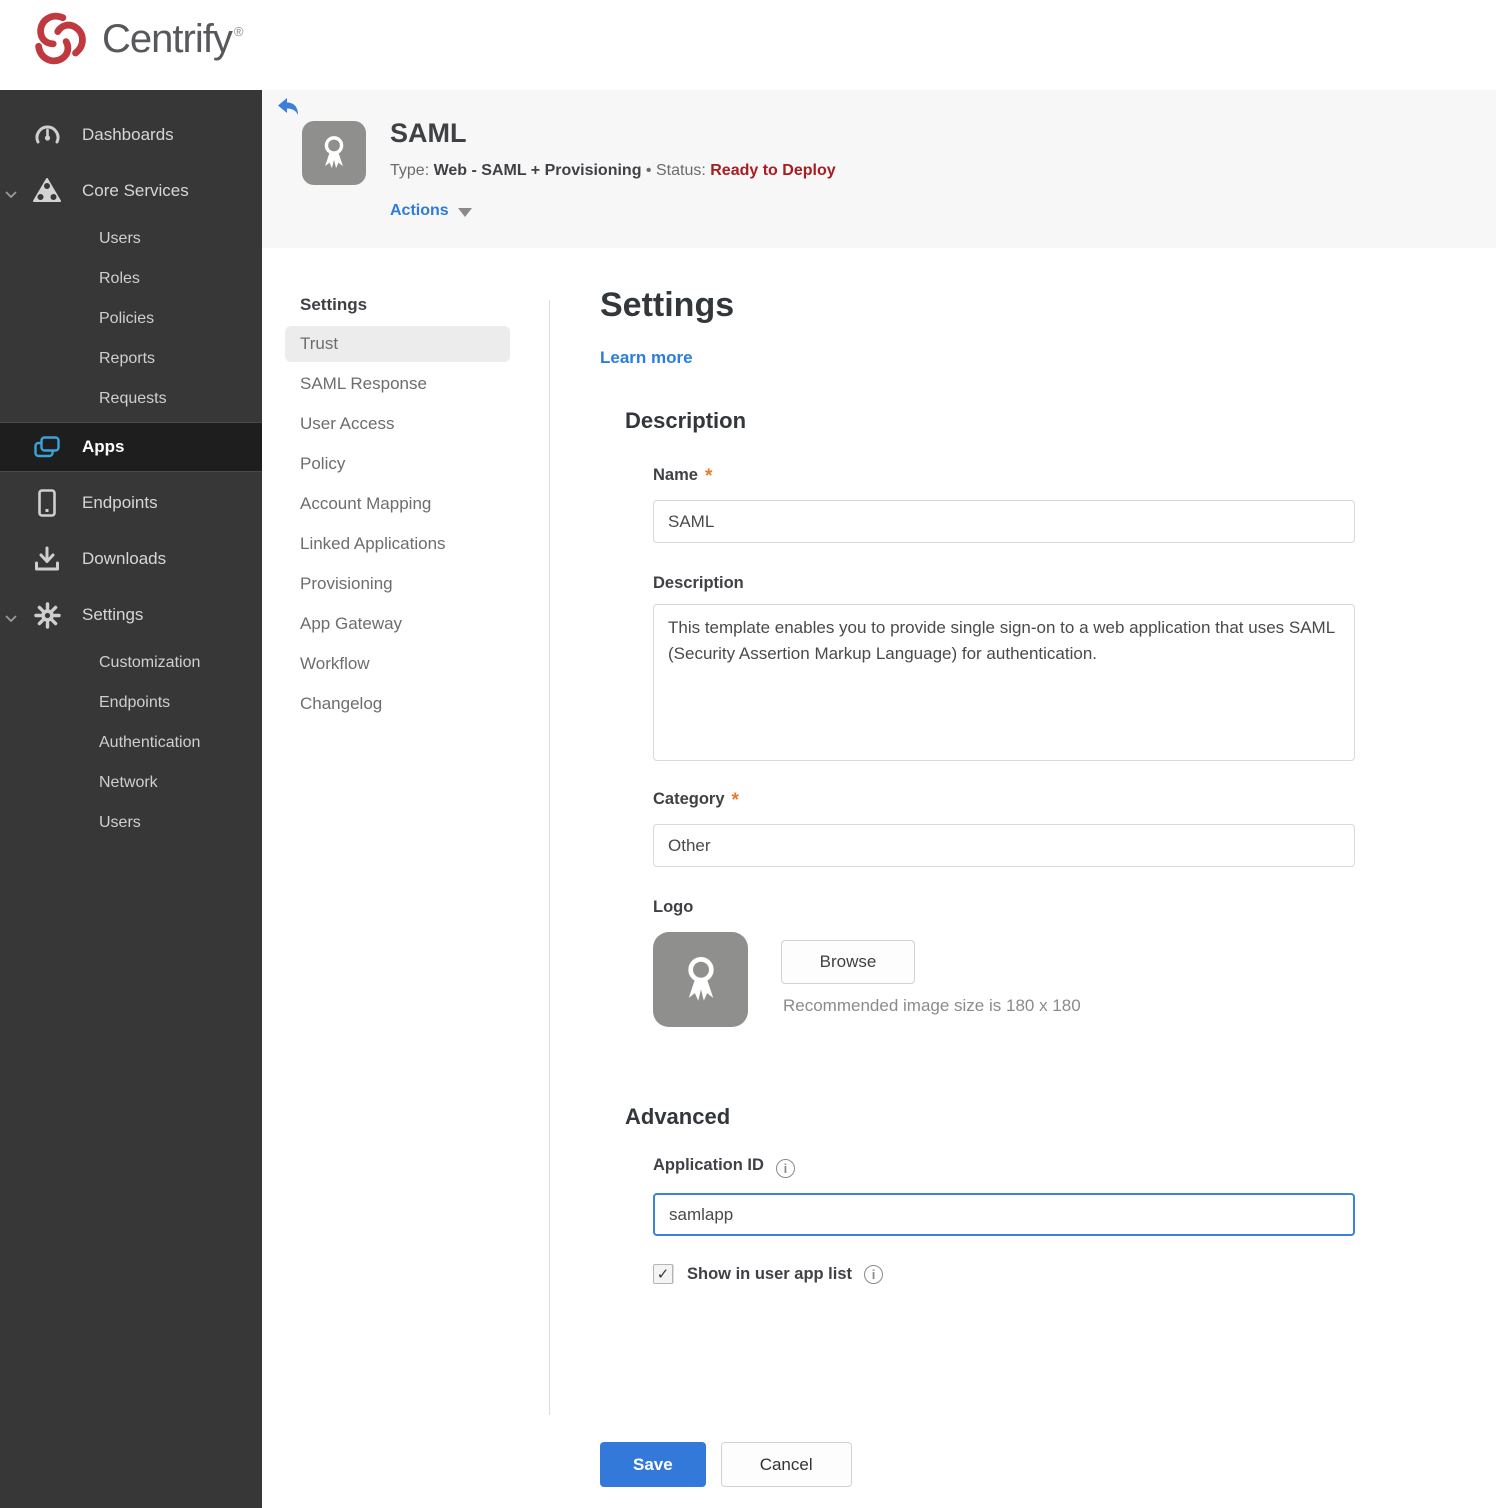  I want to click on application-id-input, so click(1004, 1214).